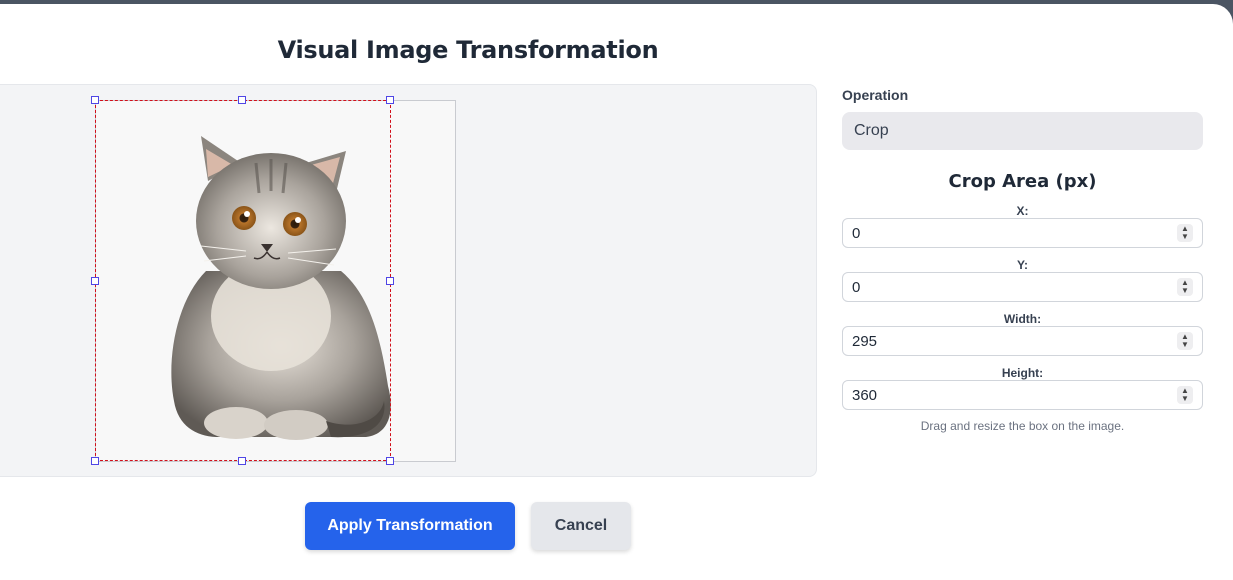 The width and height of the screenshot is (1233, 580). I want to click on x-input: 0 ▲ ▼, so click(1022, 233).